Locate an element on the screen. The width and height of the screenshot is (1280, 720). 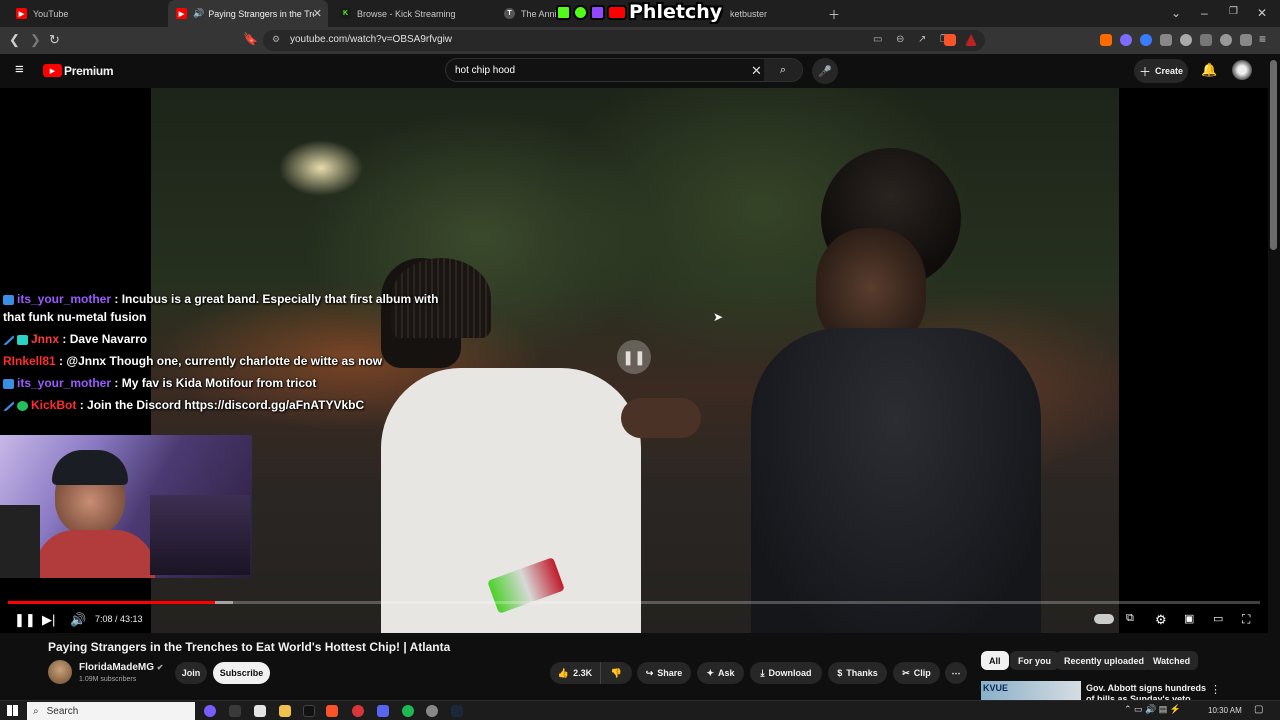
filter-chip-recently-uploaded: Recently uploaded is located at coordinates (1104, 660).